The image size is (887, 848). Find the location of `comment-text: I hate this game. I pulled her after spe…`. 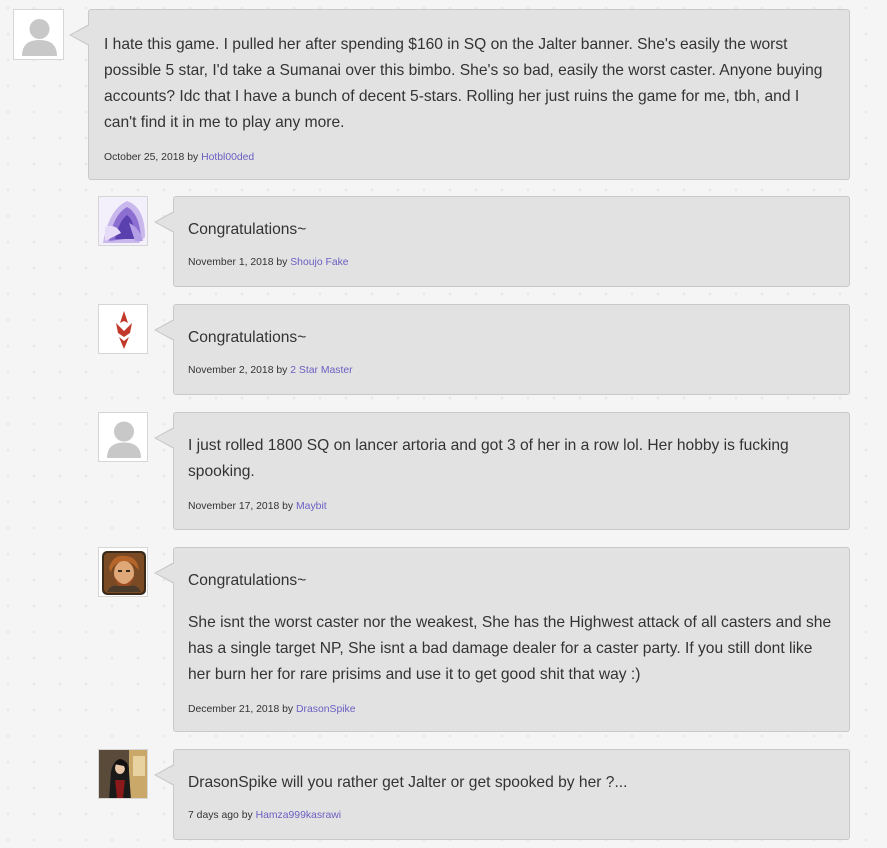

comment-text: I hate this game. I pulled her after spe… is located at coordinates (463, 83).